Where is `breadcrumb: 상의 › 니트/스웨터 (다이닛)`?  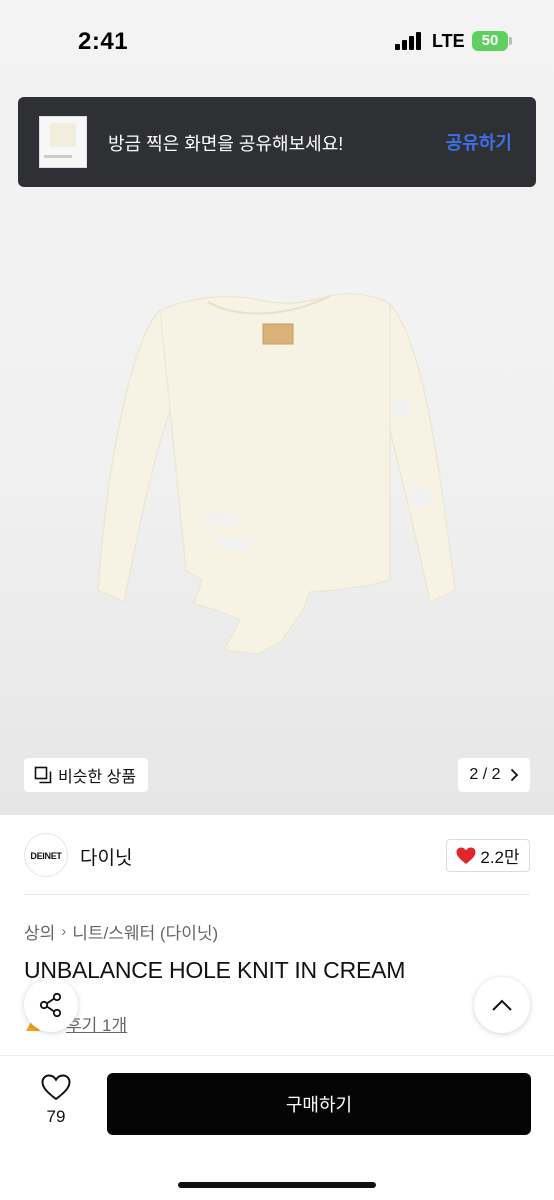 breadcrumb: 상의 › 니트/스웨터 (다이닛) is located at coordinates (121, 931).